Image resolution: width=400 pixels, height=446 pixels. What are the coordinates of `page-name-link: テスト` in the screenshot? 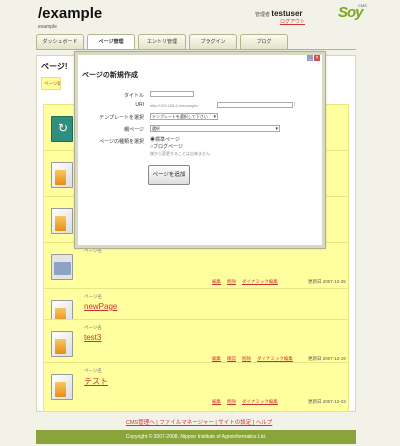 It's located at (96, 381).